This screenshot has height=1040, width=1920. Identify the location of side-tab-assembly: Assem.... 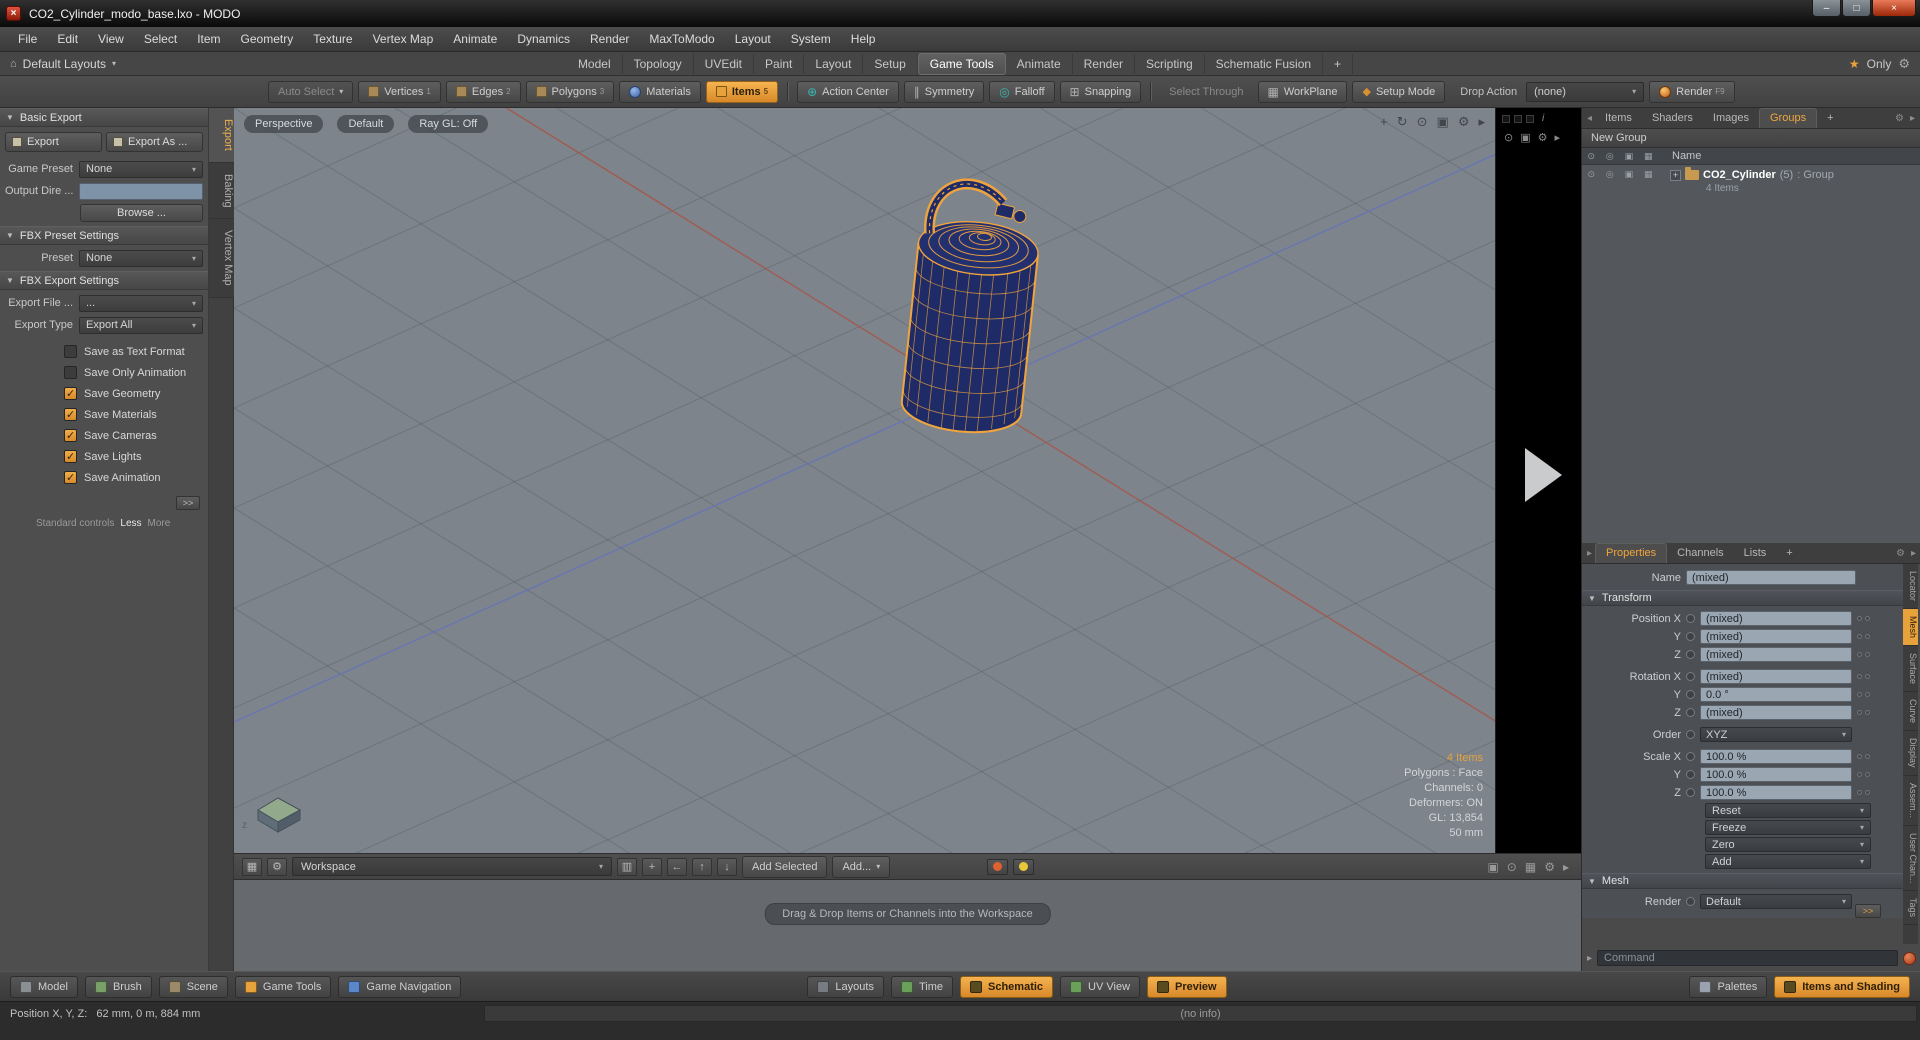
(1910, 801).